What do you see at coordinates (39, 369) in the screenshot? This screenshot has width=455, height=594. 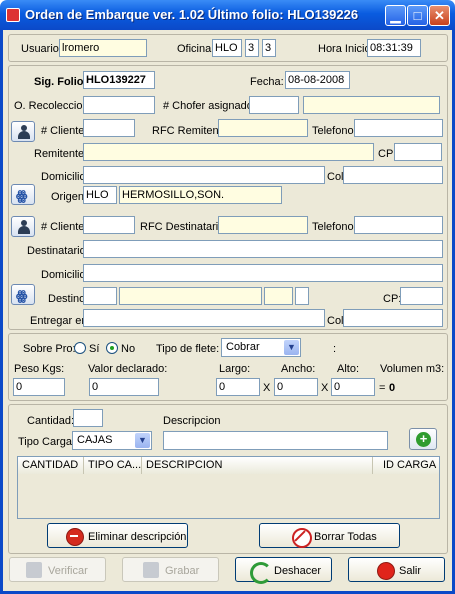 I see `peso-label: Peso Kgs:` at bounding box center [39, 369].